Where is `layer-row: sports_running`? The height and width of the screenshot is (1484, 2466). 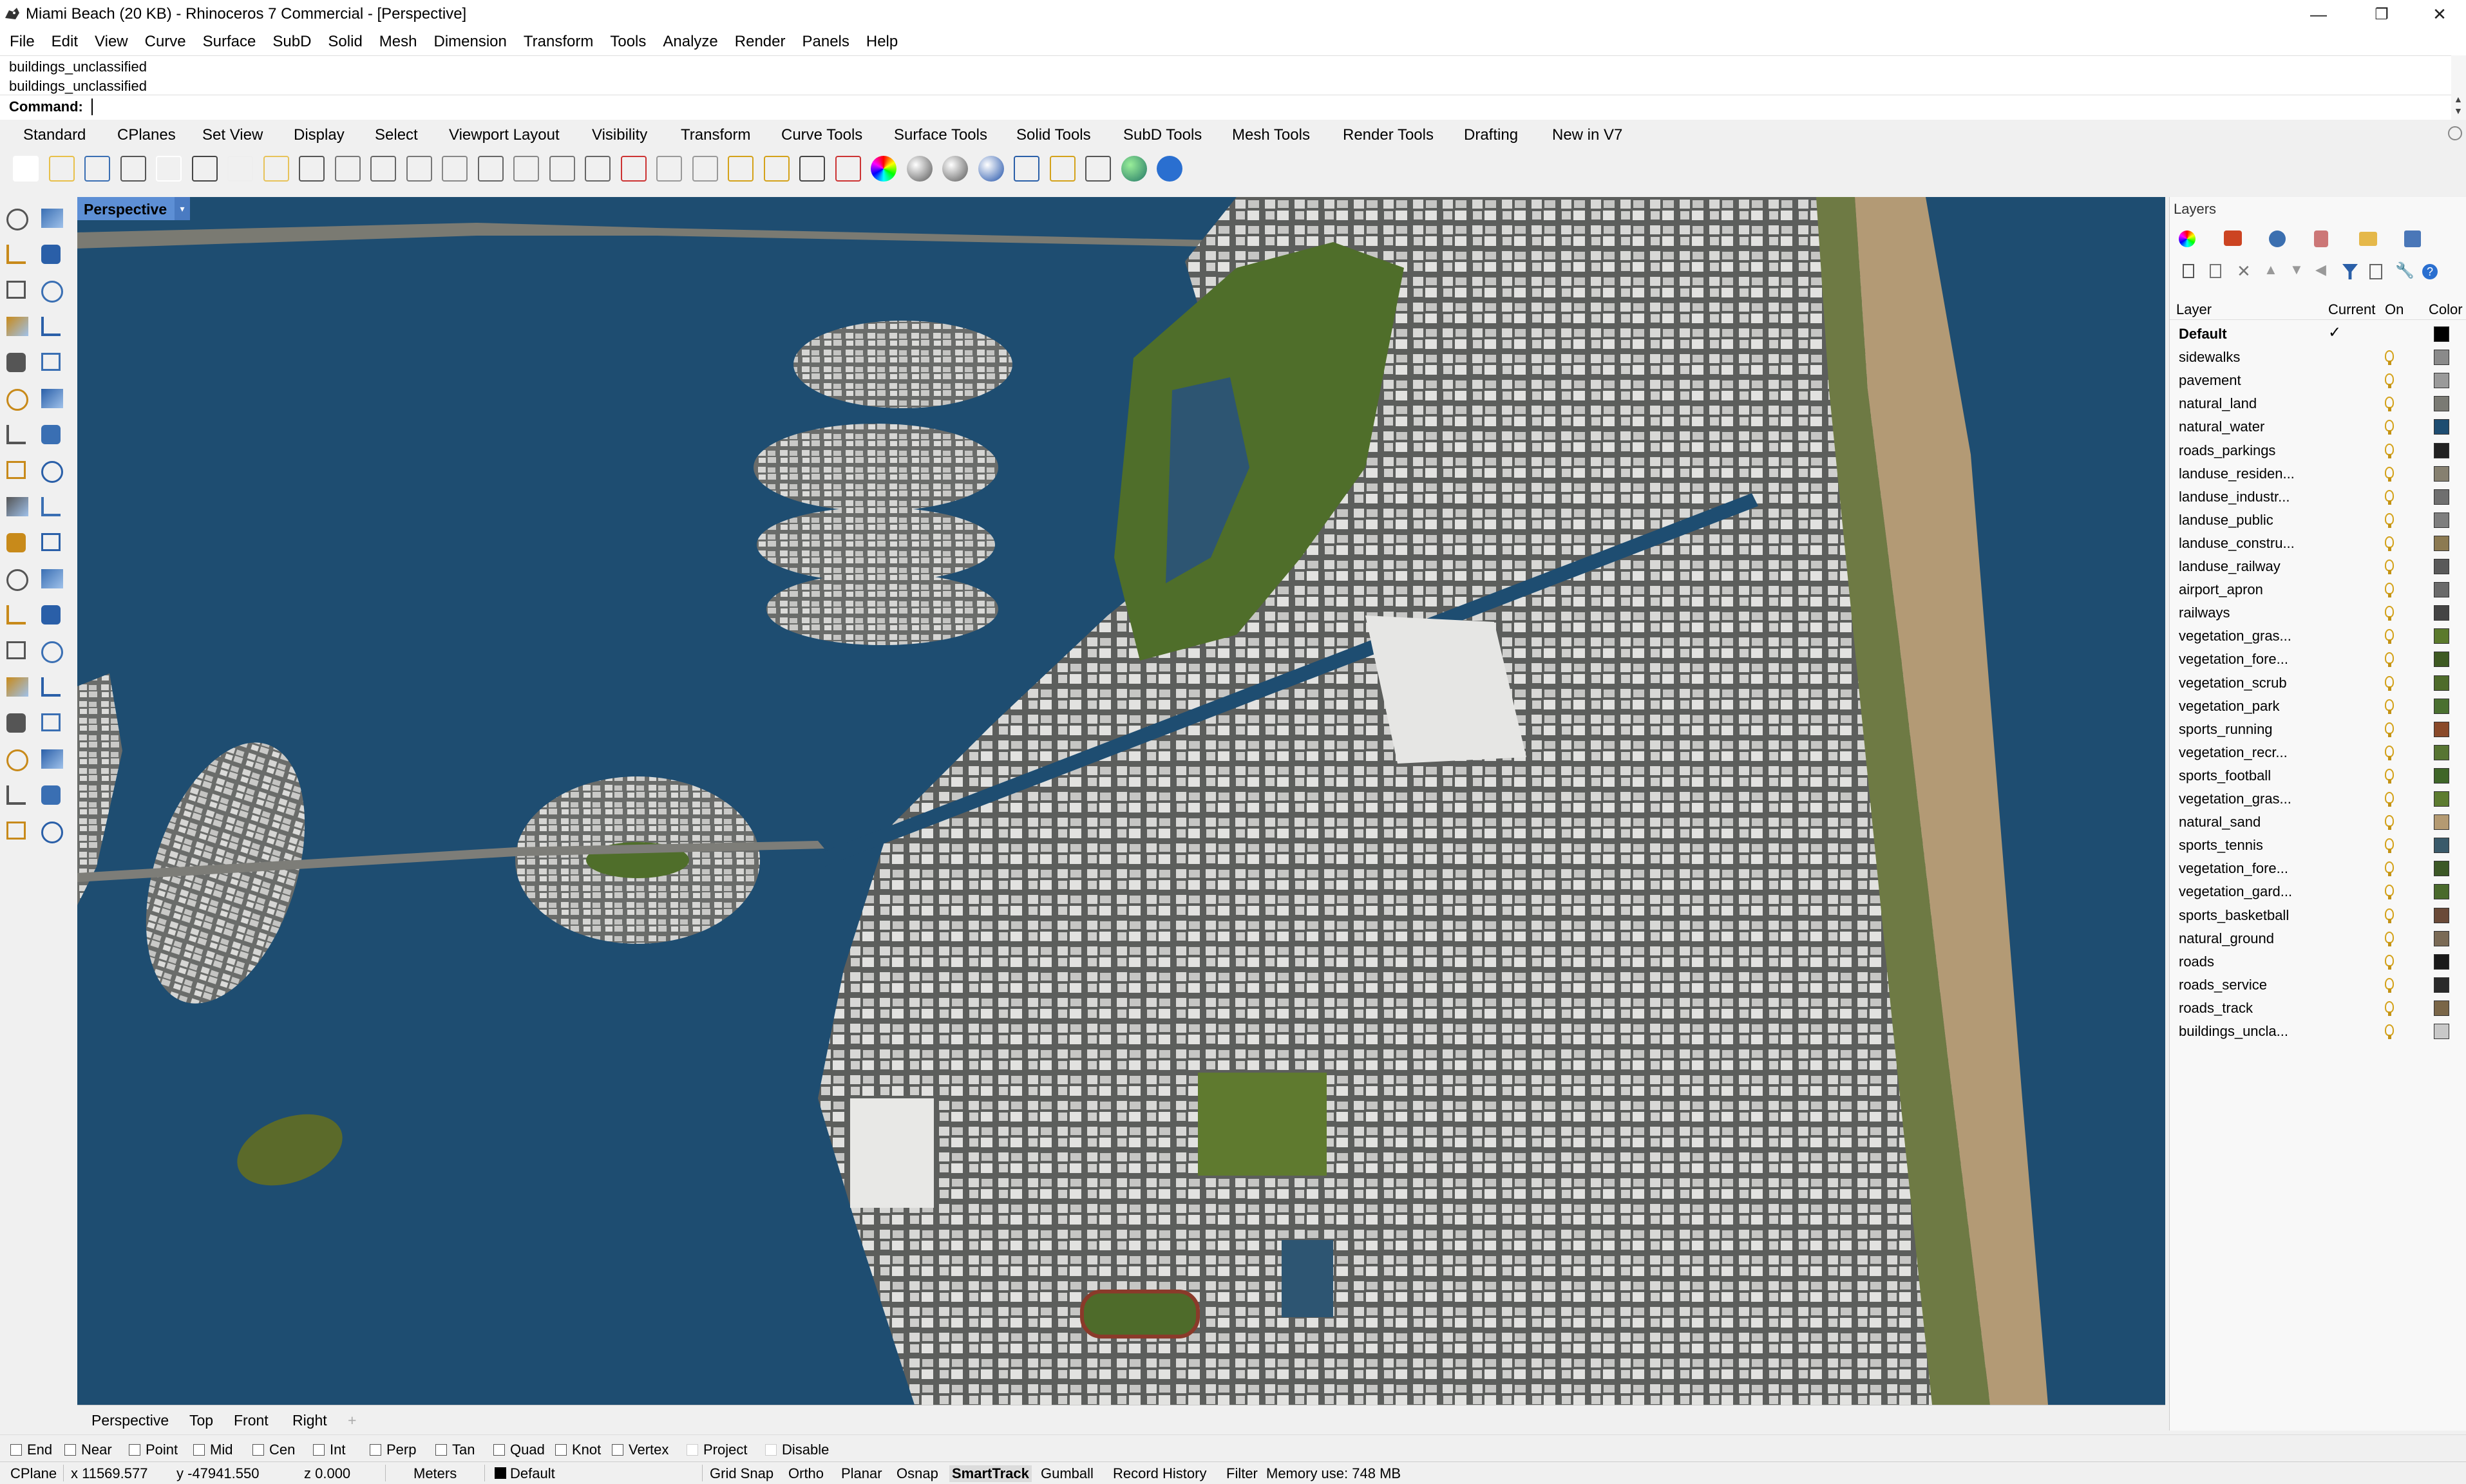
layer-row: sports_running is located at coordinates (2318, 728).